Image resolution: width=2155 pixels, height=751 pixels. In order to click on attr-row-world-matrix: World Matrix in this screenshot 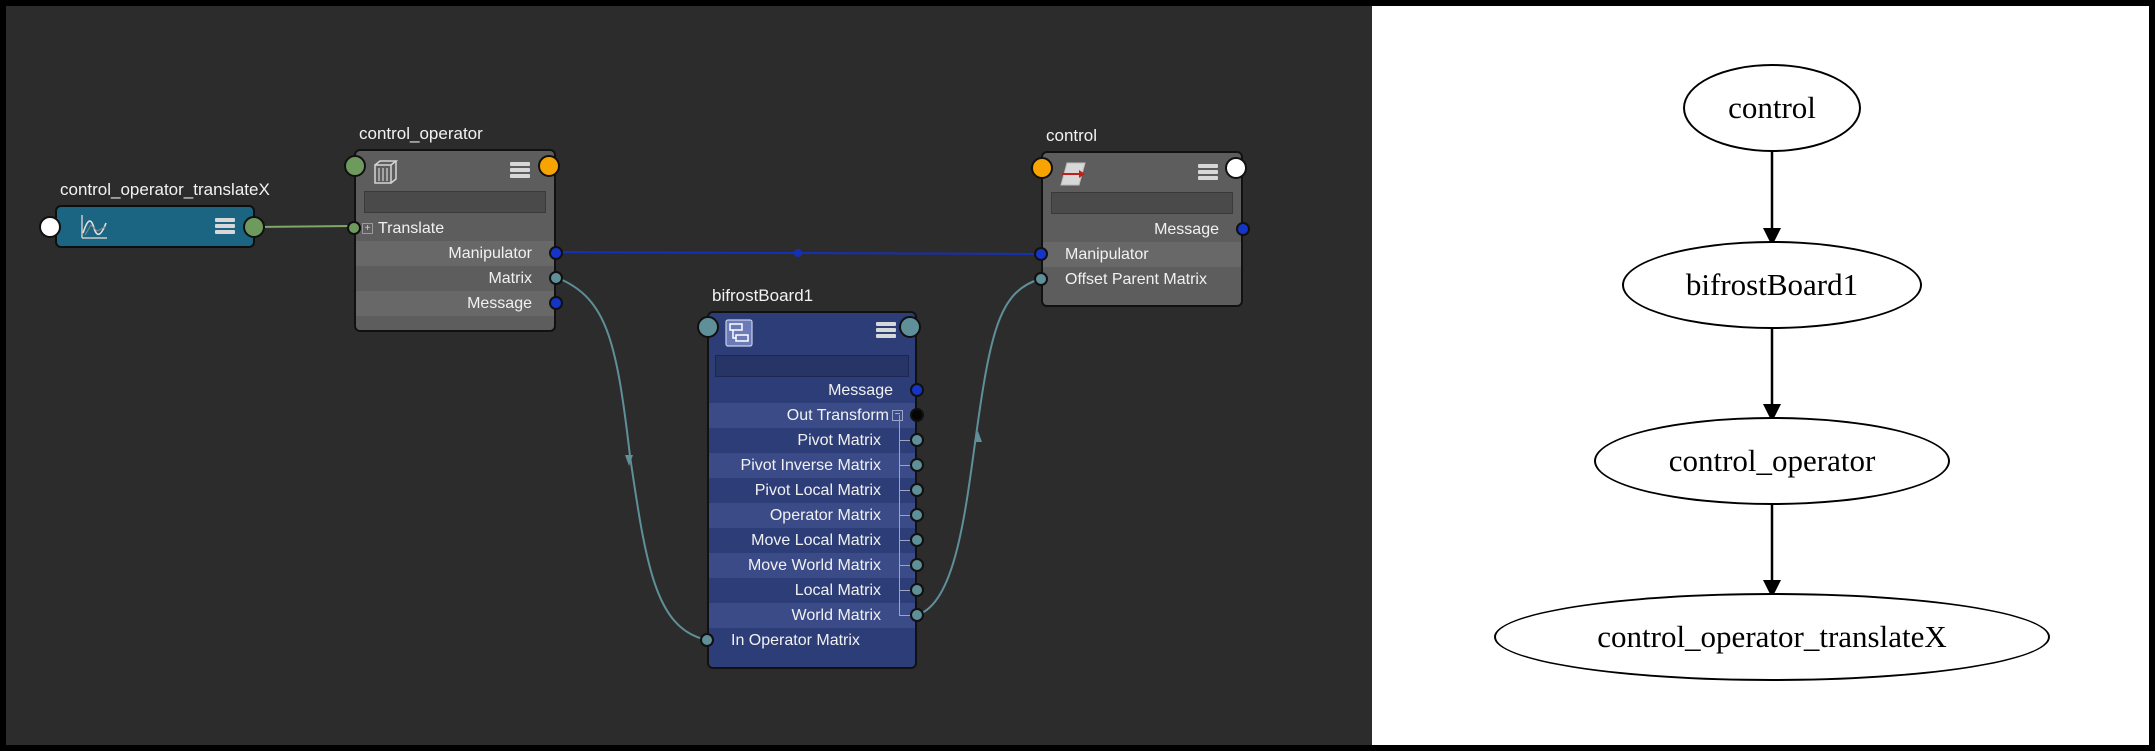, I will do `click(816, 615)`.